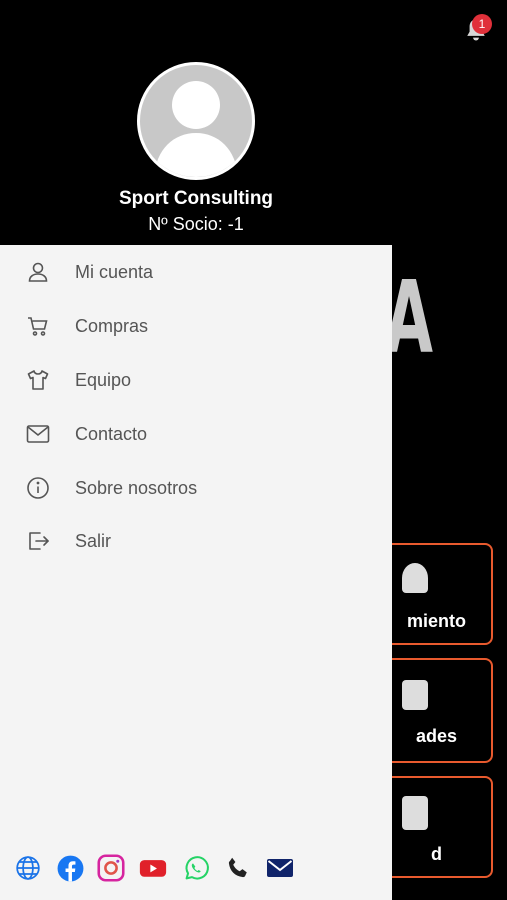 This screenshot has height=900, width=507. What do you see at coordinates (136, 487) in the screenshot?
I see `menu-item-label: Sobre nosotros` at bounding box center [136, 487].